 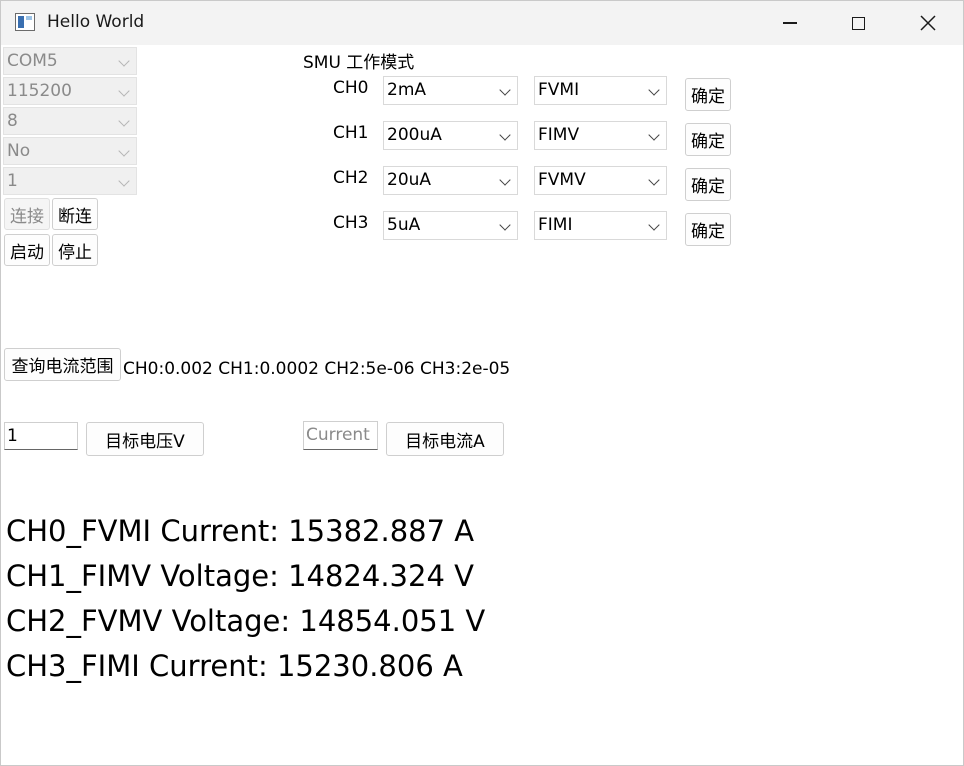 I want to click on ch3-range-select: 5uA, so click(x=450, y=225).